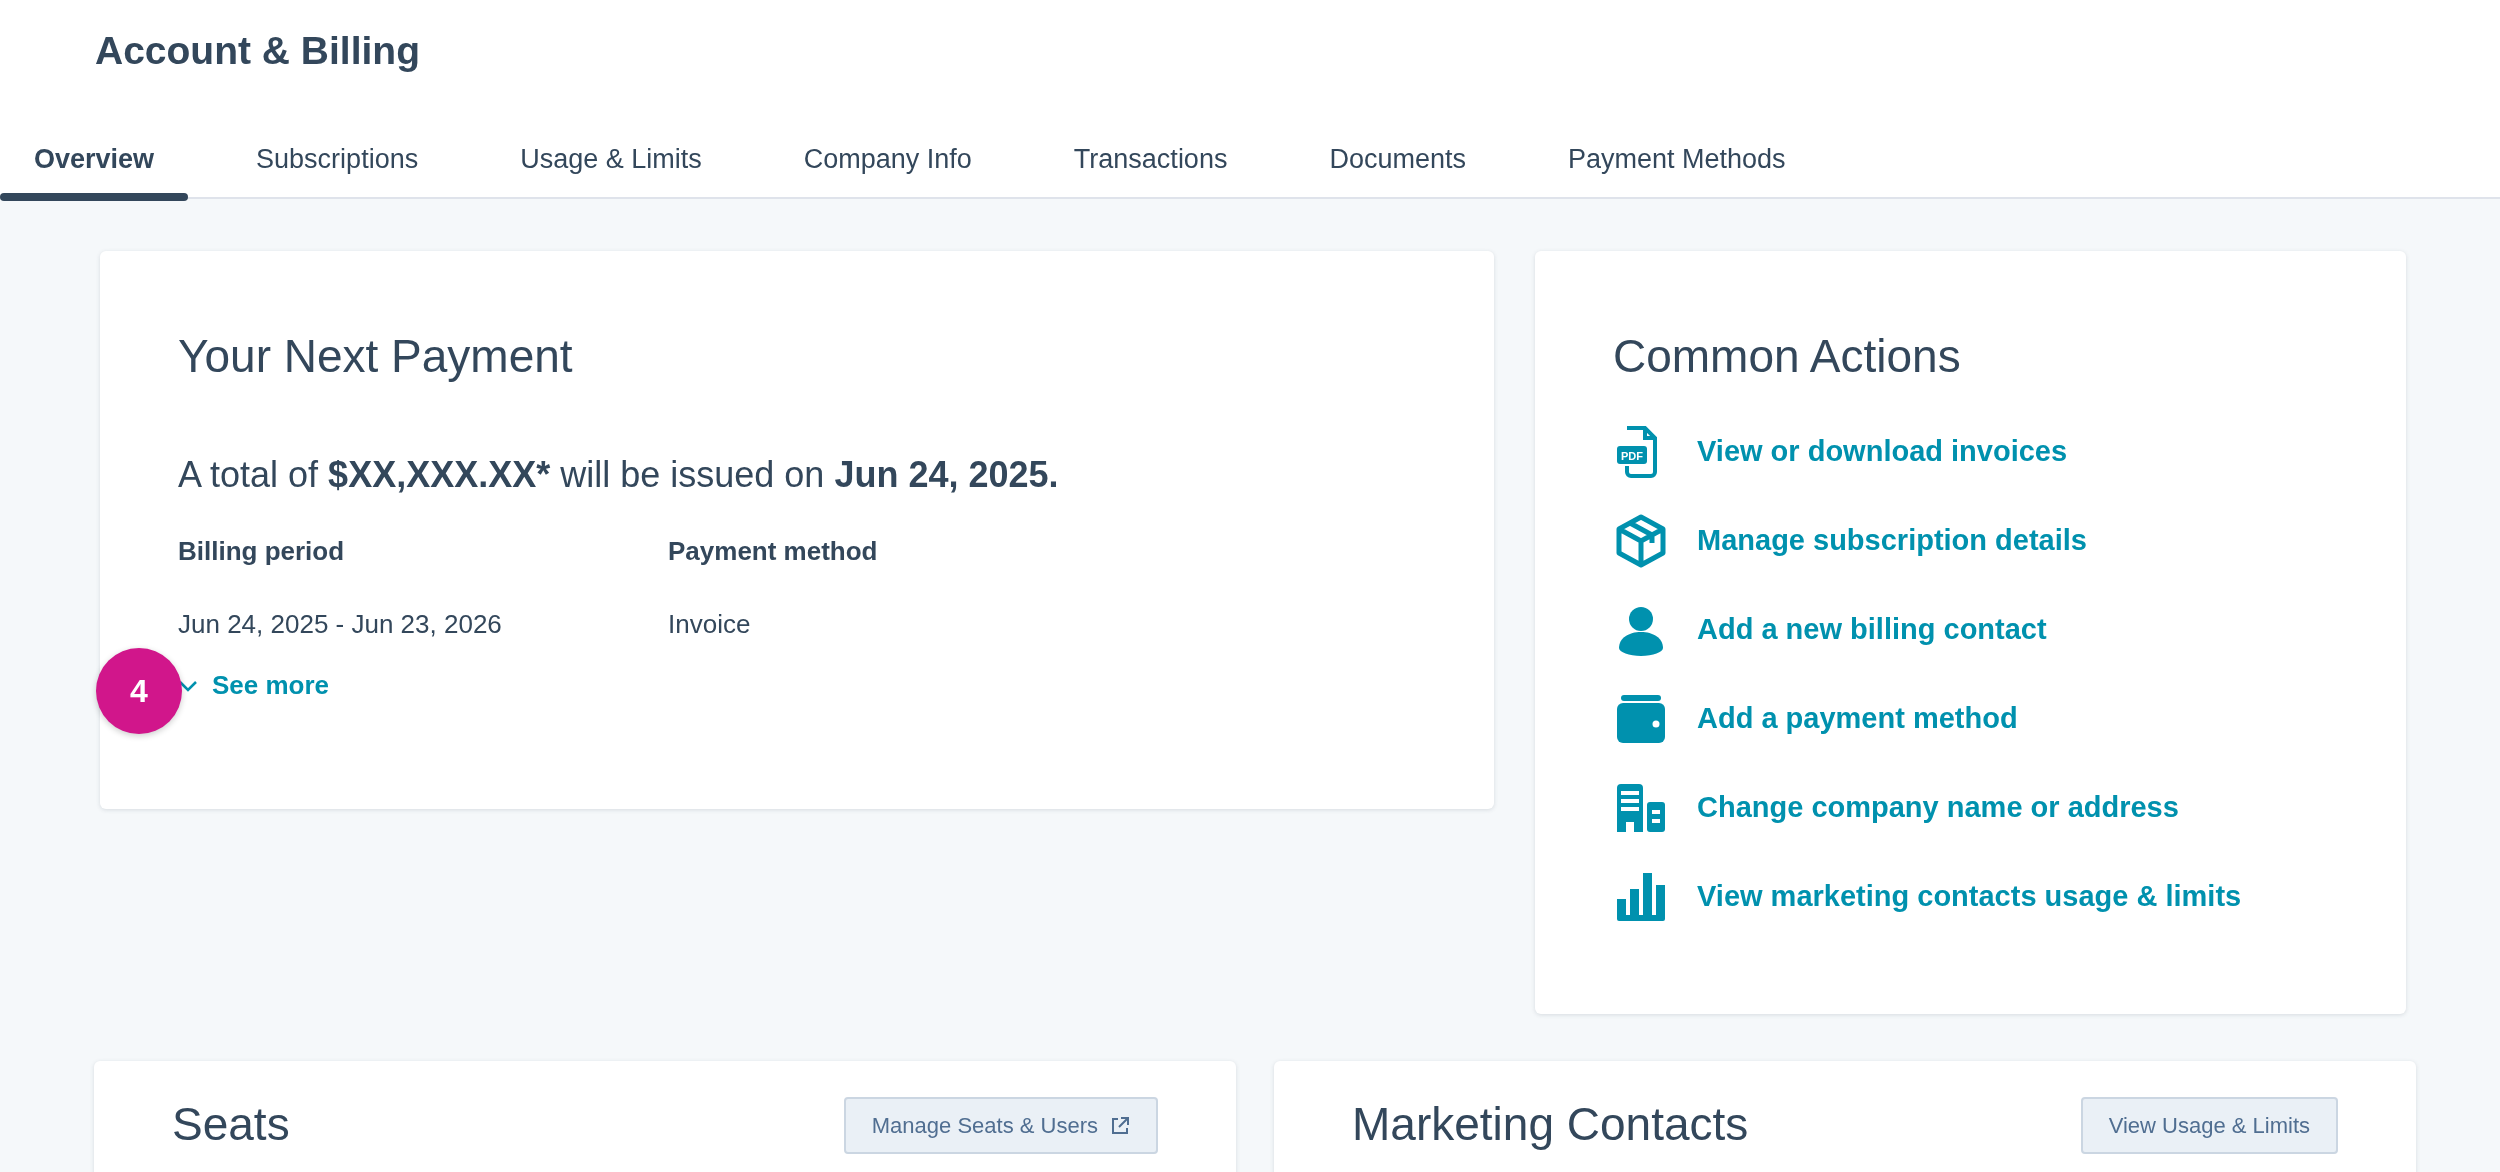 This screenshot has height=1172, width=2500. What do you see at coordinates (611, 159) in the screenshot?
I see `tab: Usage & Limits` at bounding box center [611, 159].